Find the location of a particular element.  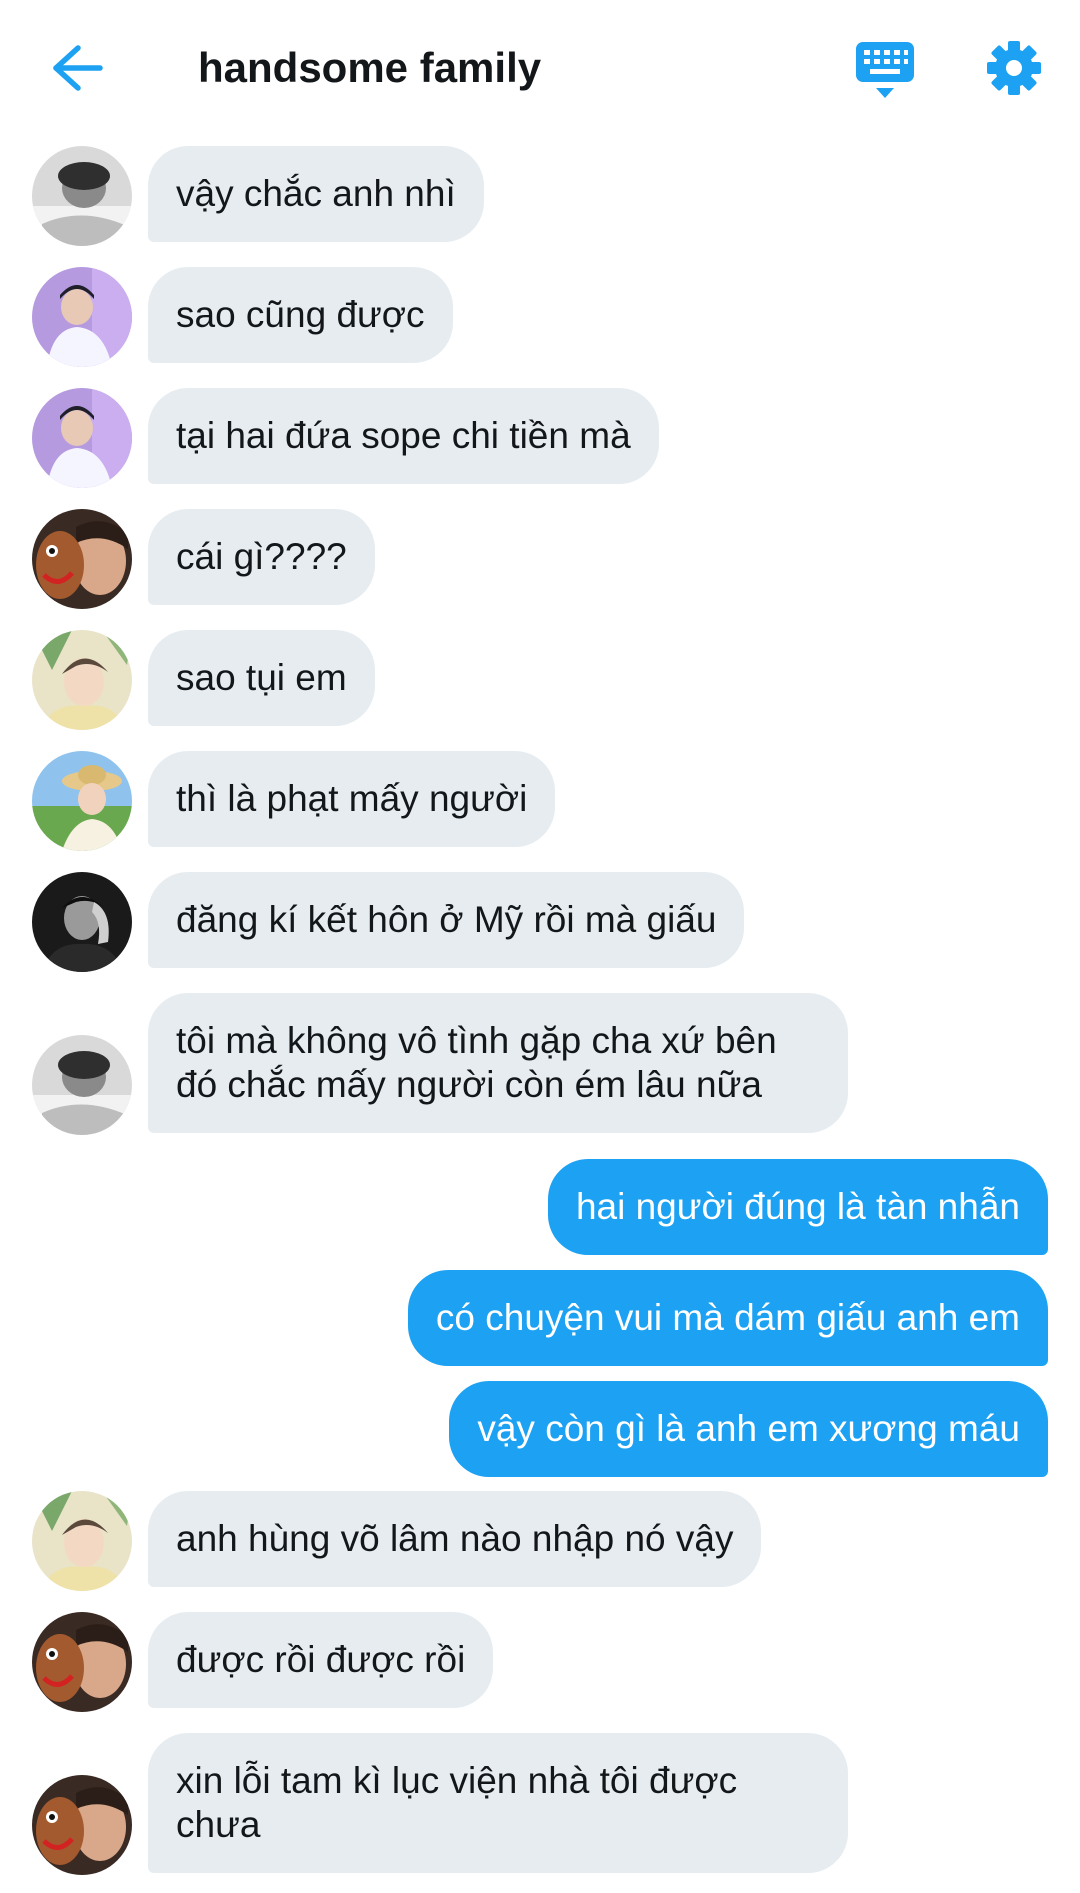

message-bubble: đăng kí kết hôn ở Mỹ rồi mà giấu is located at coordinates (446, 920).